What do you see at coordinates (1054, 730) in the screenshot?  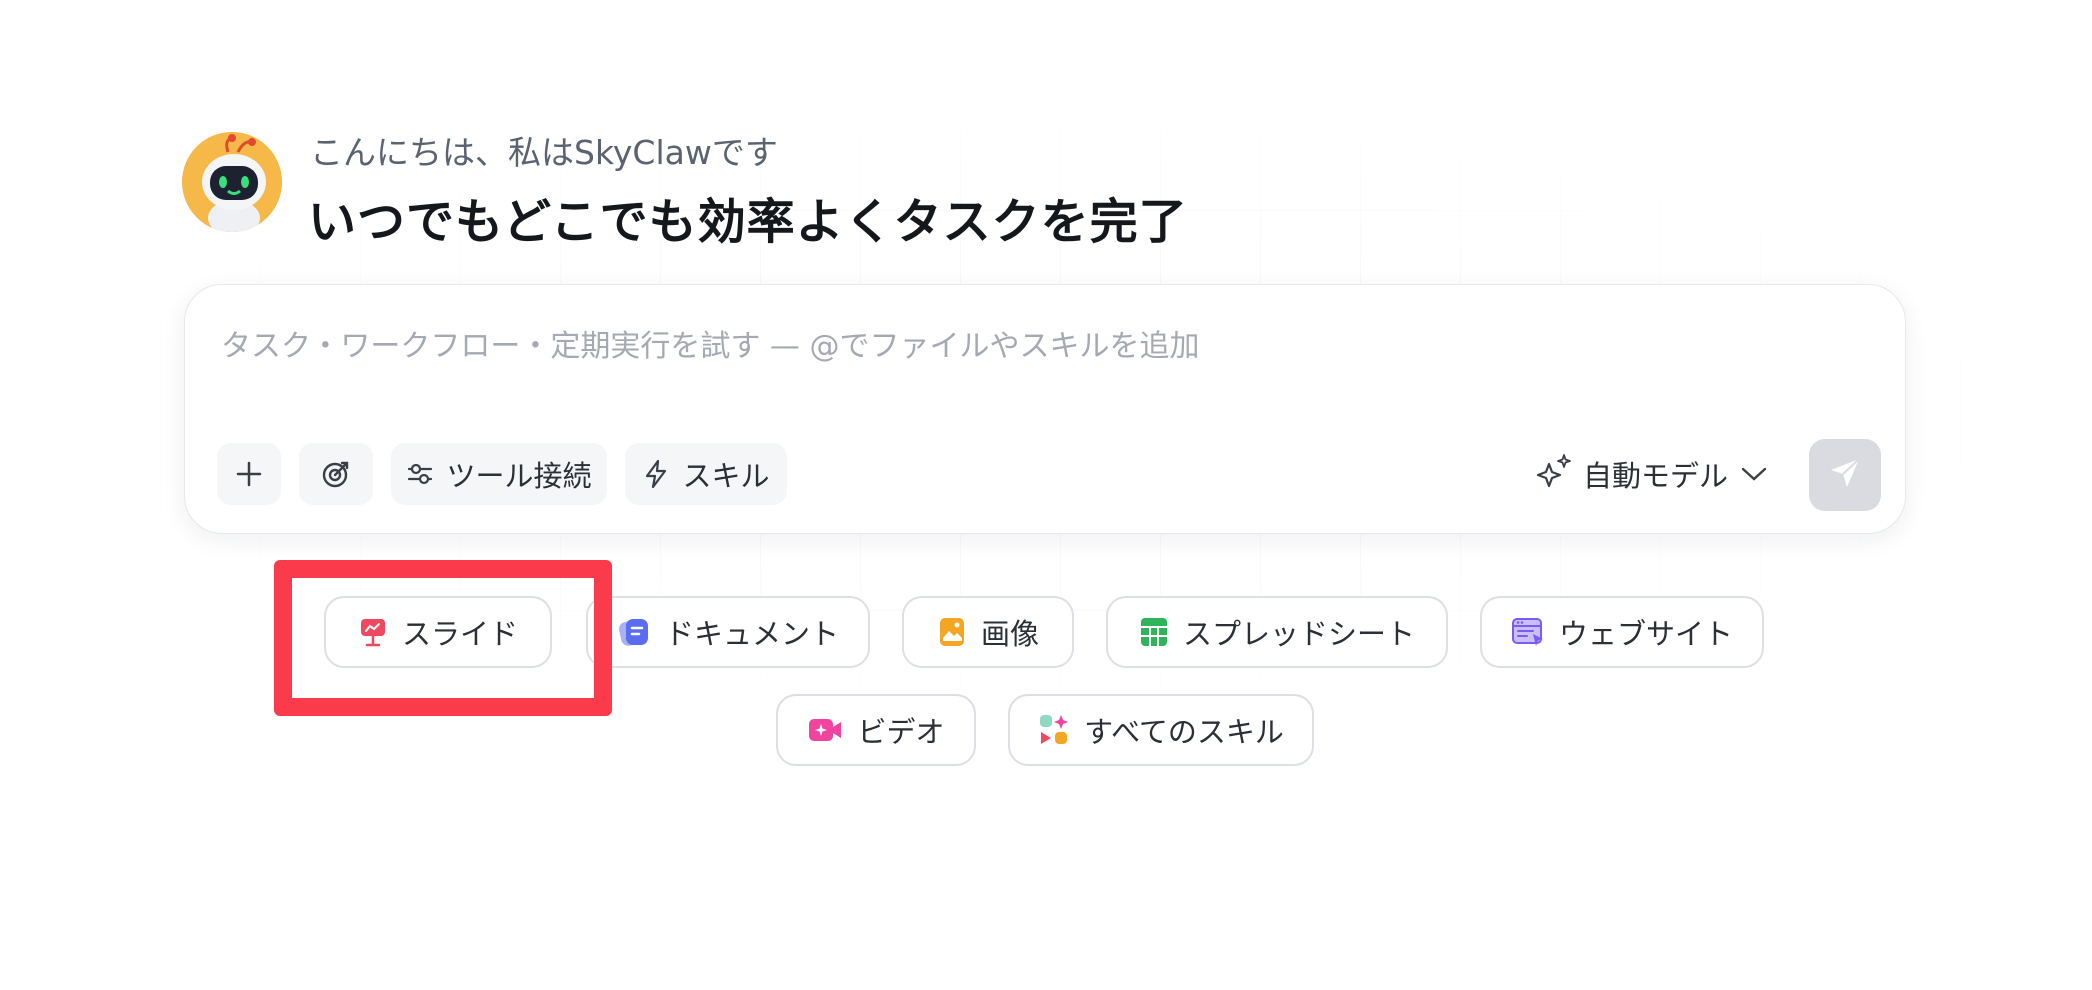 I see `skills-grid-icon` at bounding box center [1054, 730].